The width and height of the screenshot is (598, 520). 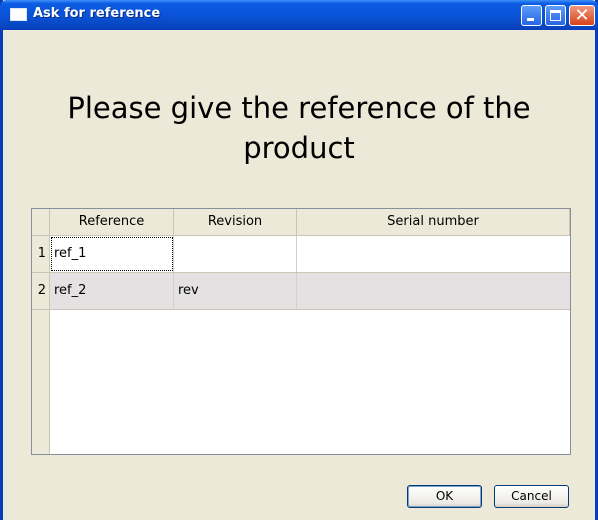 What do you see at coordinates (530, 19) in the screenshot?
I see `minimize-icon` at bounding box center [530, 19].